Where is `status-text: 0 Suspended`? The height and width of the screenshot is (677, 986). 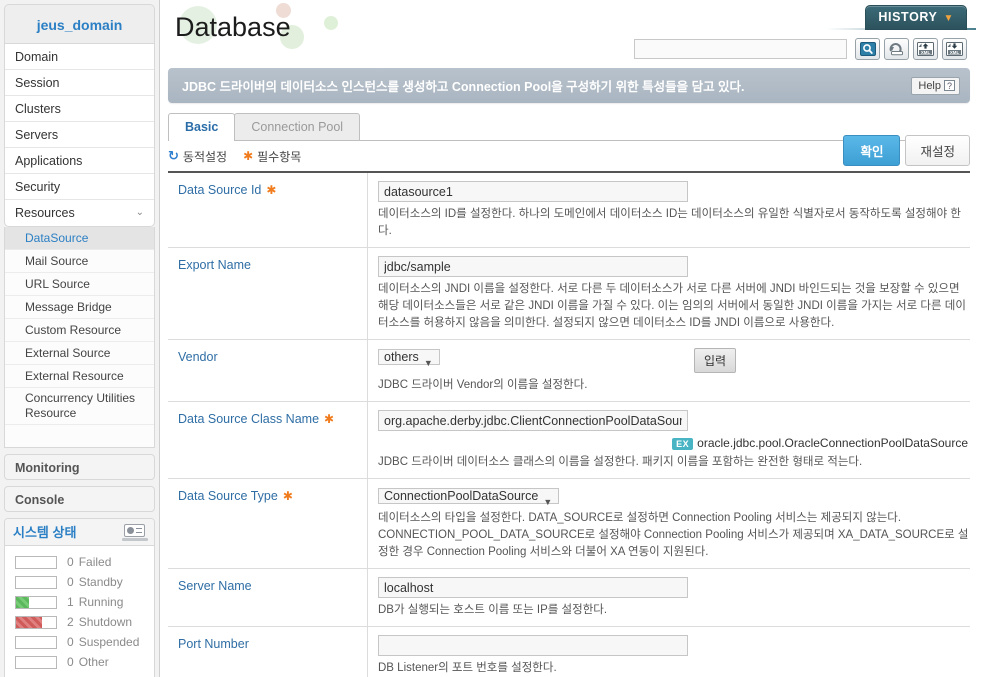 status-text: 0 Suspended is located at coordinates (103, 642).